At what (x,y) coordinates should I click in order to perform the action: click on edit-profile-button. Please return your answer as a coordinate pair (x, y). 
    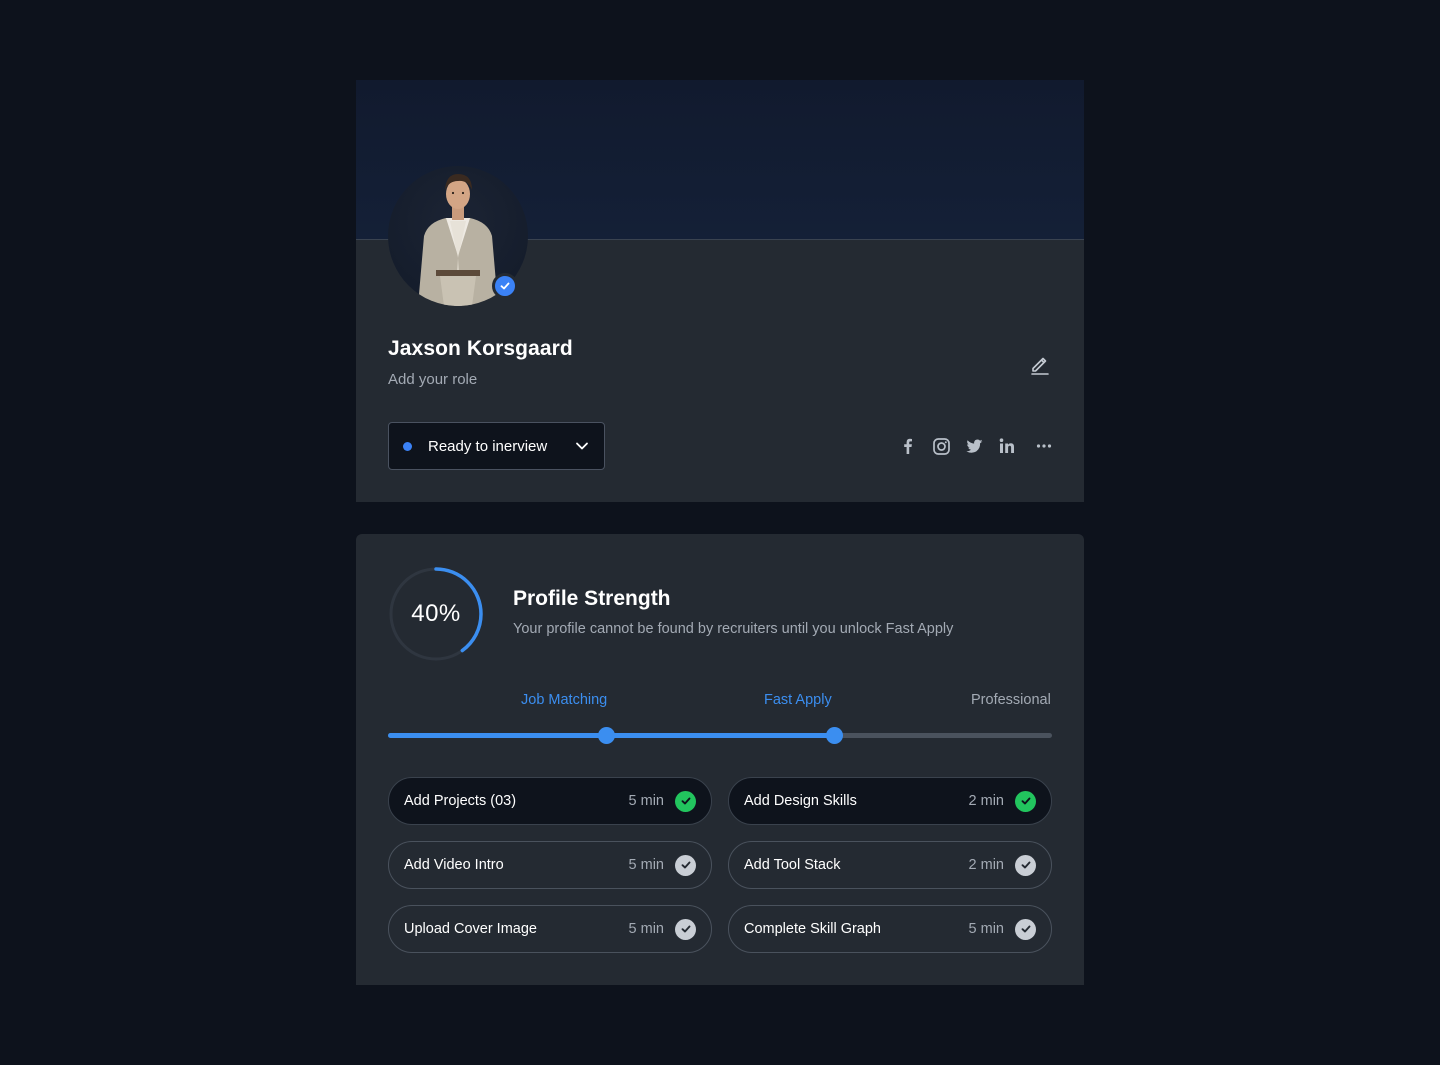
    Looking at the image, I should click on (1040, 364).